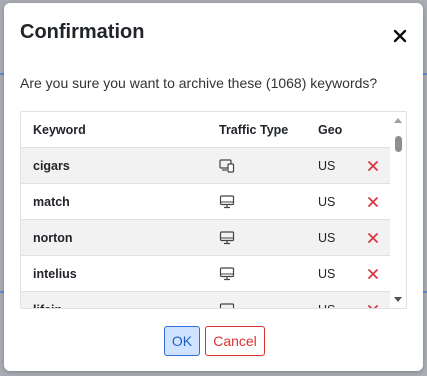 Image resolution: width=427 pixels, height=376 pixels. Describe the element at coordinates (206, 130) in the screenshot. I see `table-header: Keyword Traffic Type Geo` at that location.